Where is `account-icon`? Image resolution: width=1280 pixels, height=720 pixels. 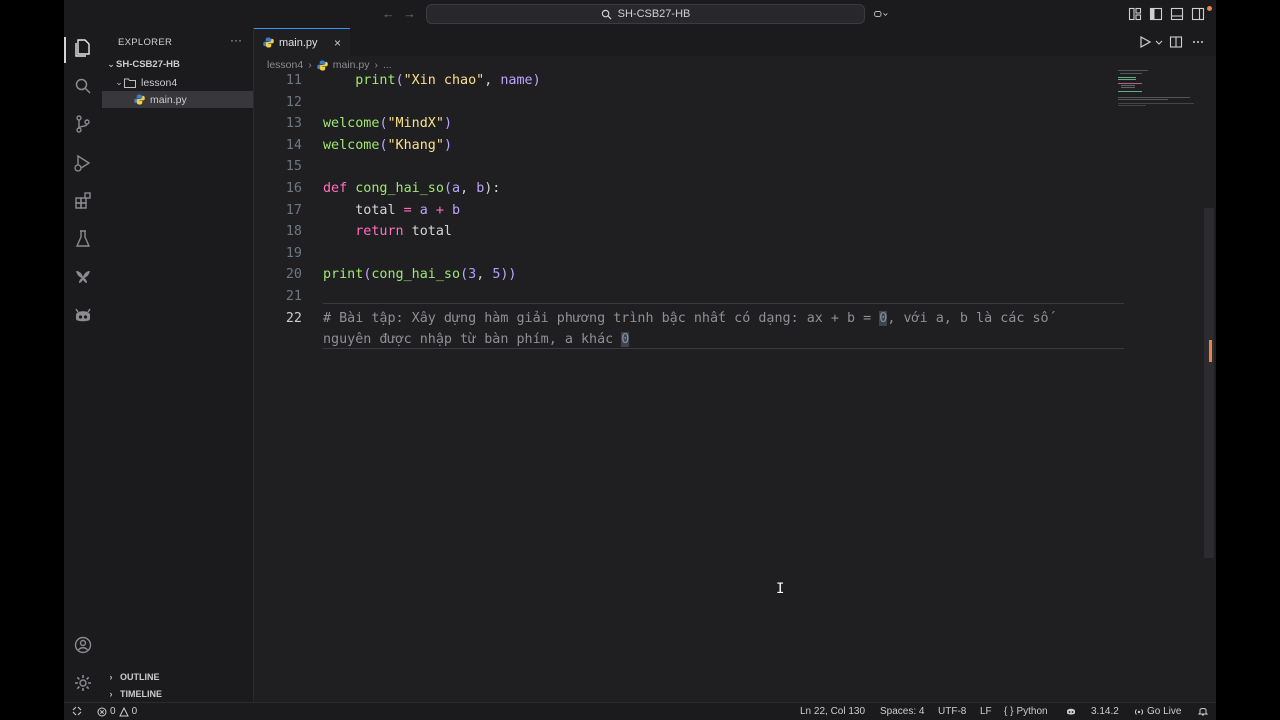 account-icon is located at coordinates (83, 645).